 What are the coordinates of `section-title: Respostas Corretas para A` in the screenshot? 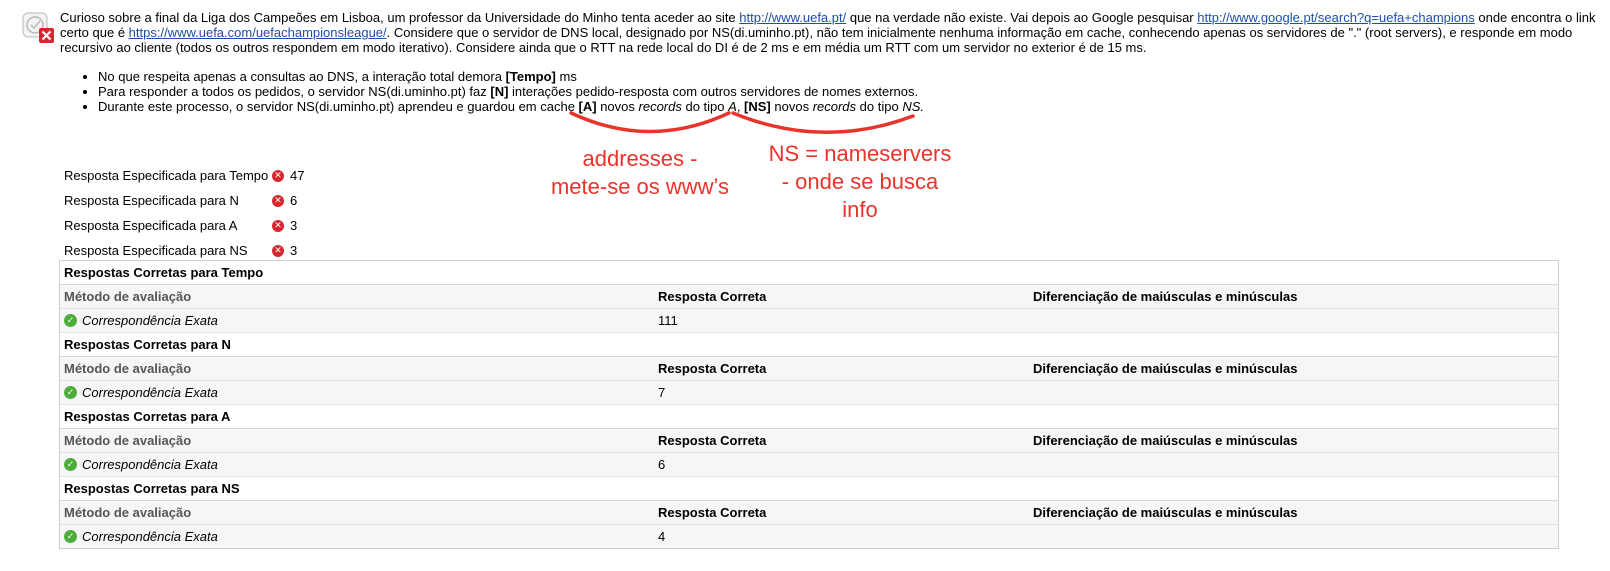 It's located at (809, 417).